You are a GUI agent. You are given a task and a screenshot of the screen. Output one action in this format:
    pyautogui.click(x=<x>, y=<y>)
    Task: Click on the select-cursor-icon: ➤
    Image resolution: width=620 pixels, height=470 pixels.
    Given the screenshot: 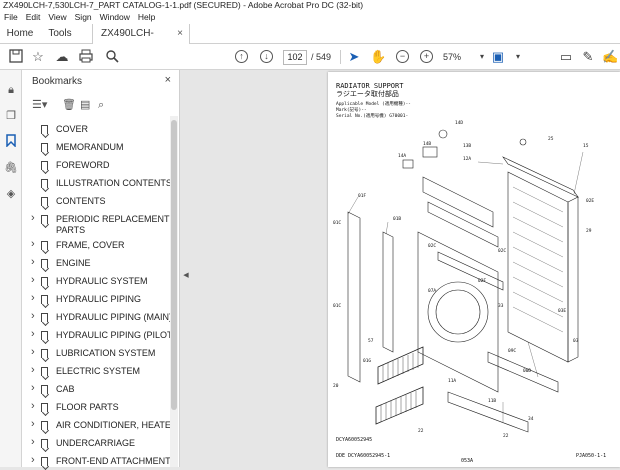 What is the action you would take?
    pyautogui.click(x=354, y=57)
    